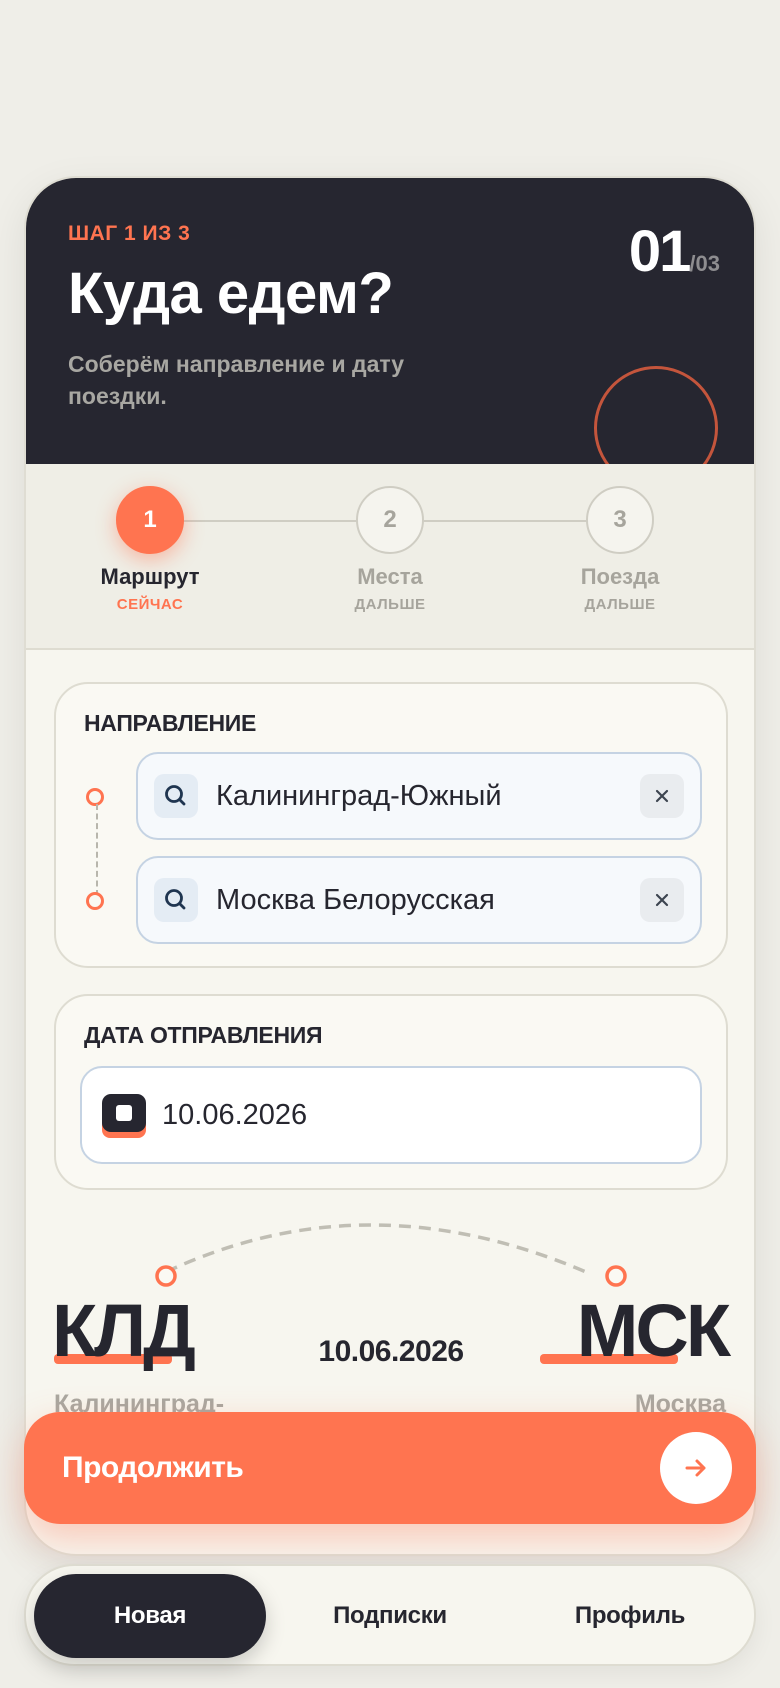  Describe the element at coordinates (170, 723) in the screenshot. I see `direction-title: НАПРАВЛЕНИЕ` at that location.